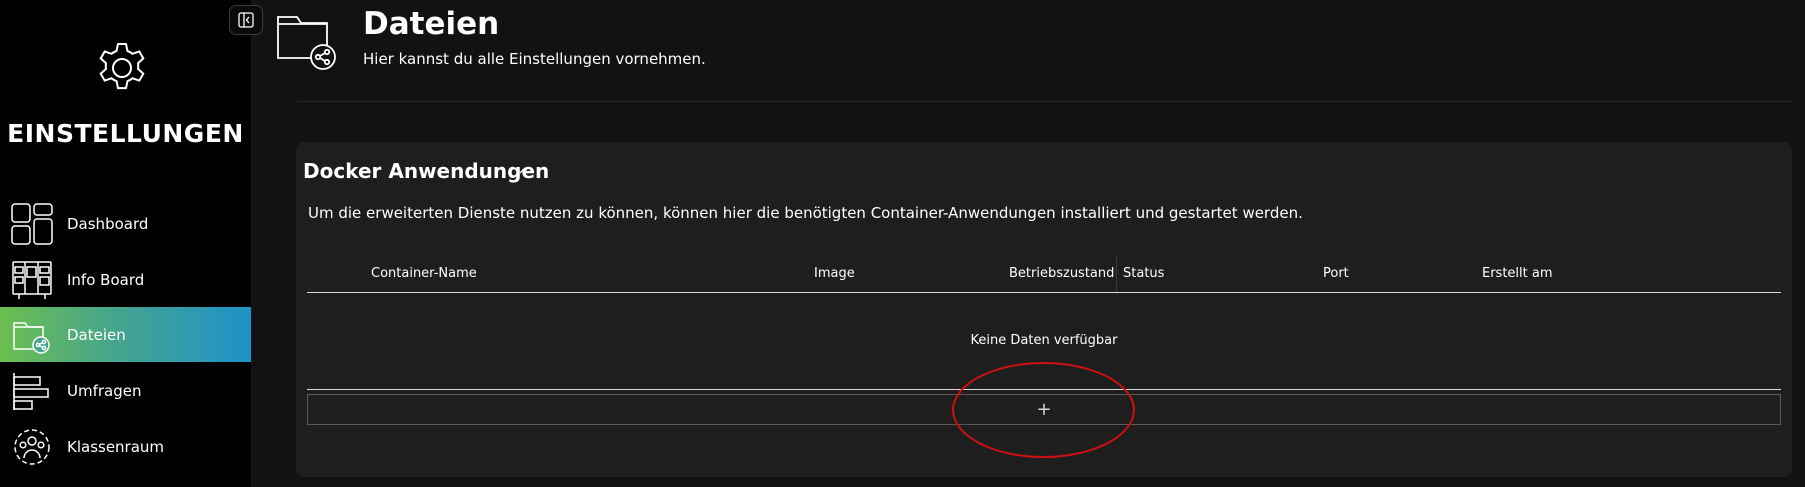 This screenshot has width=1805, height=487. Describe the element at coordinates (1336, 273) in the screenshot. I see `column-header-port: Port` at that location.